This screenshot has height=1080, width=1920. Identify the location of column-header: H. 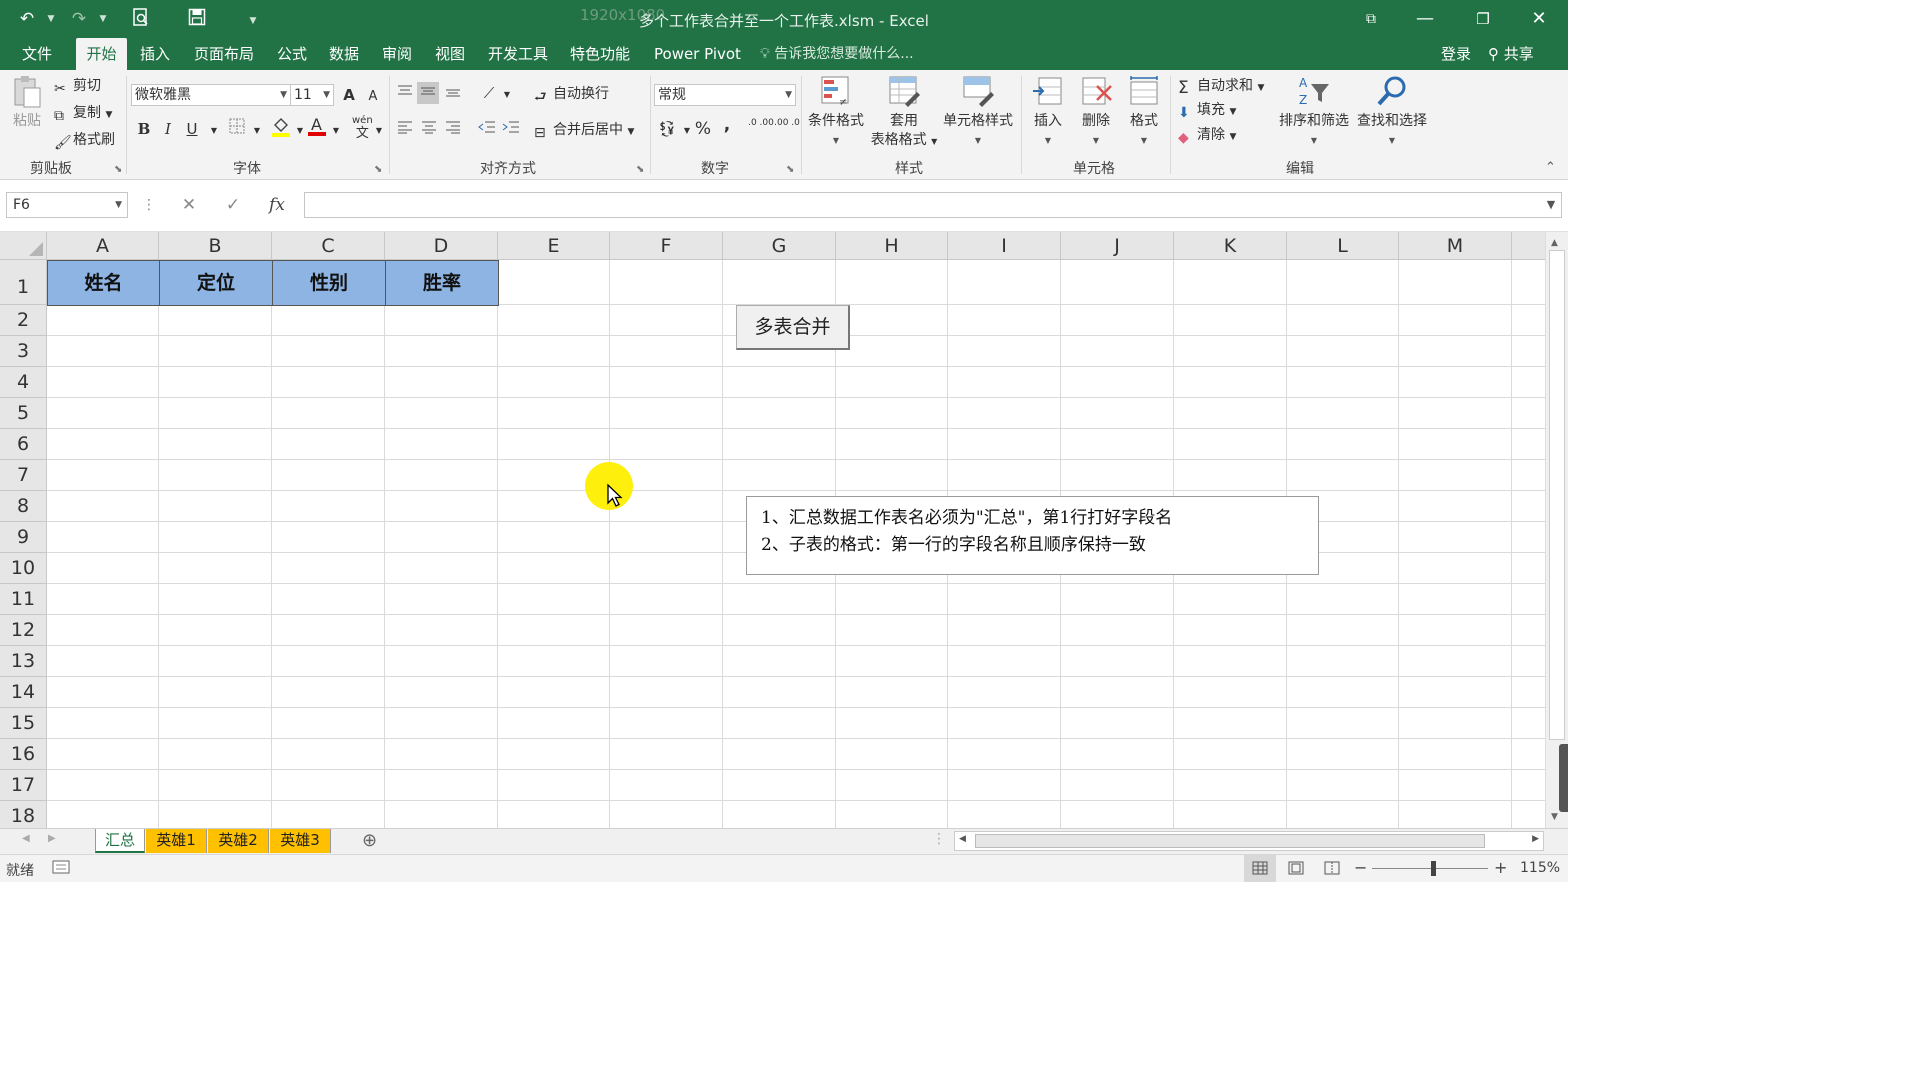
(892, 246).